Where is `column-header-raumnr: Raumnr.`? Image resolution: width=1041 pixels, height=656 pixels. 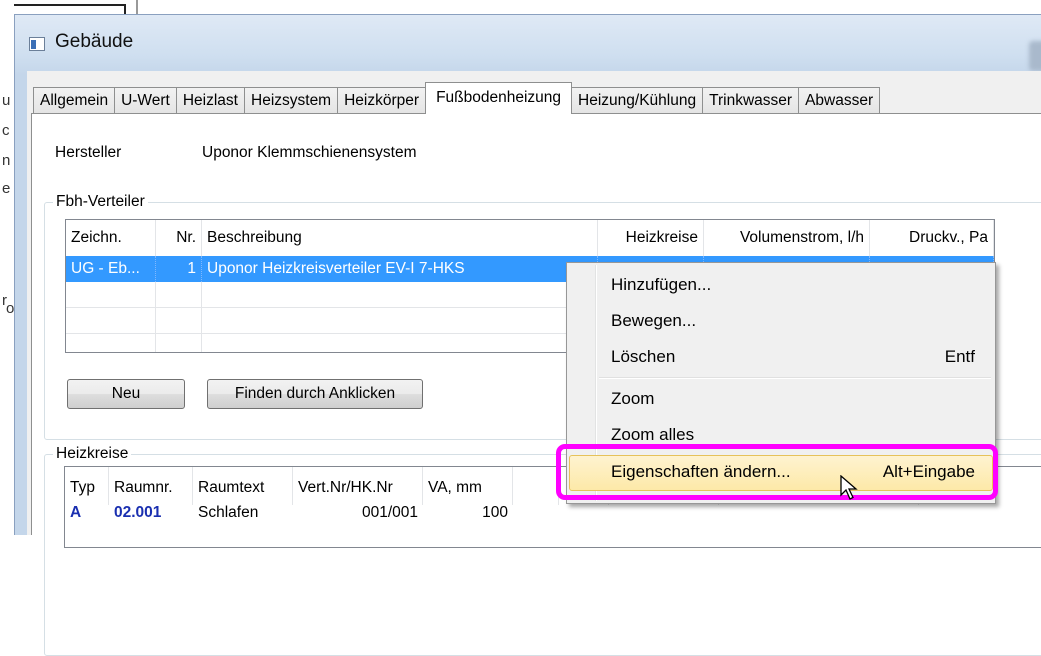 column-header-raumnr: Raumnr. is located at coordinates (151, 486).